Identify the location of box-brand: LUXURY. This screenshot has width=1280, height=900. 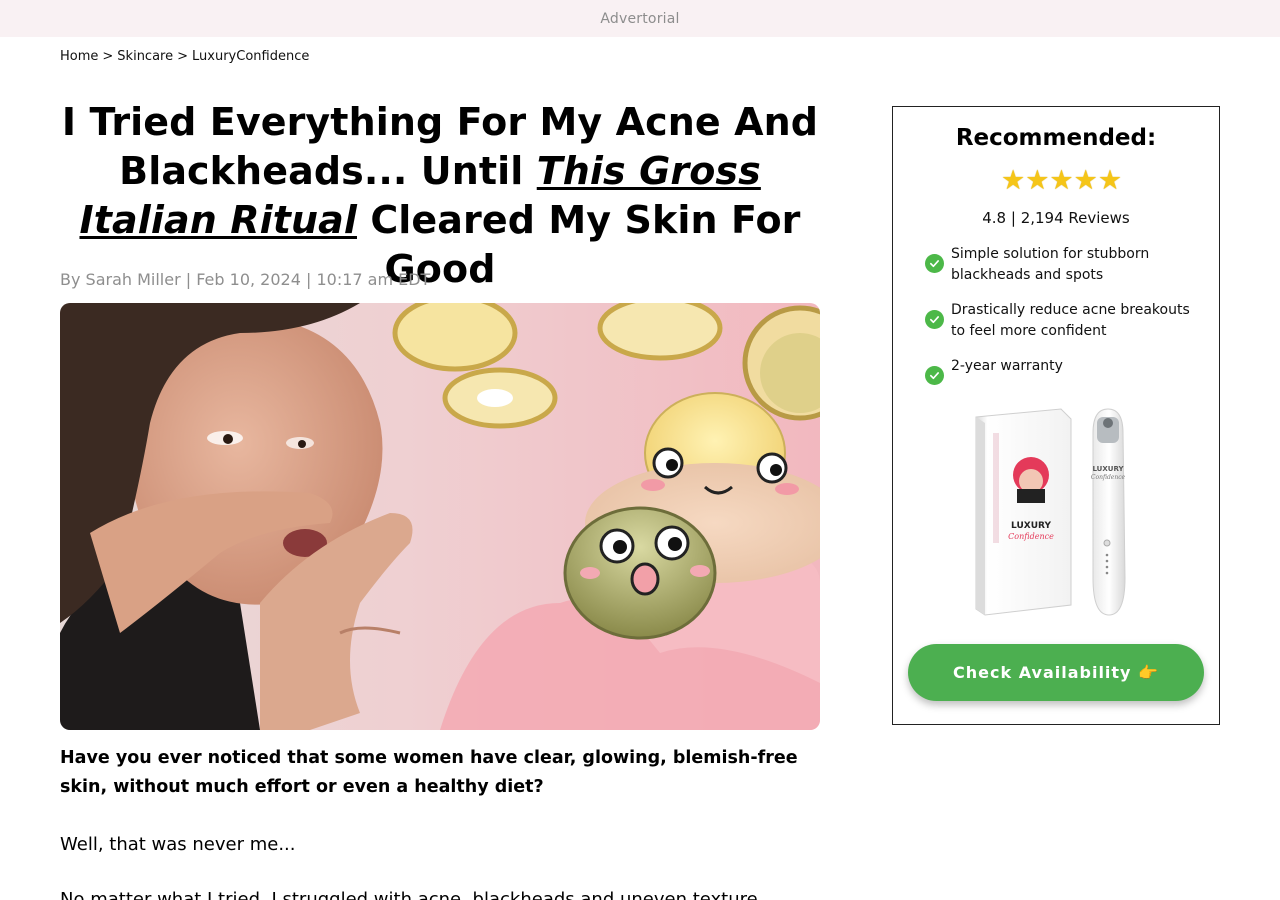
(1031, 526).